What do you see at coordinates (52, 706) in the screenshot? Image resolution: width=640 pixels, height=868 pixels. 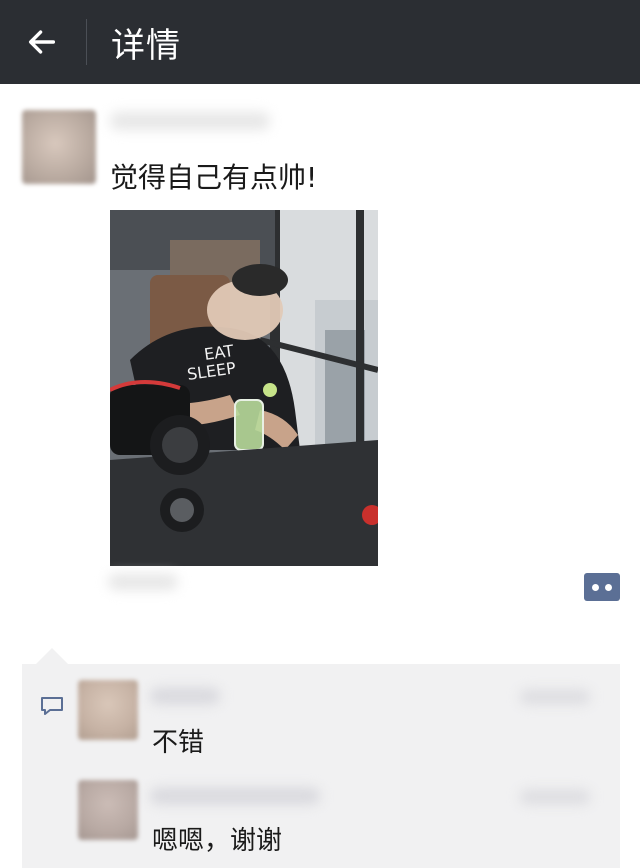 I see `comment-icon` at bounding box center [52, 706].